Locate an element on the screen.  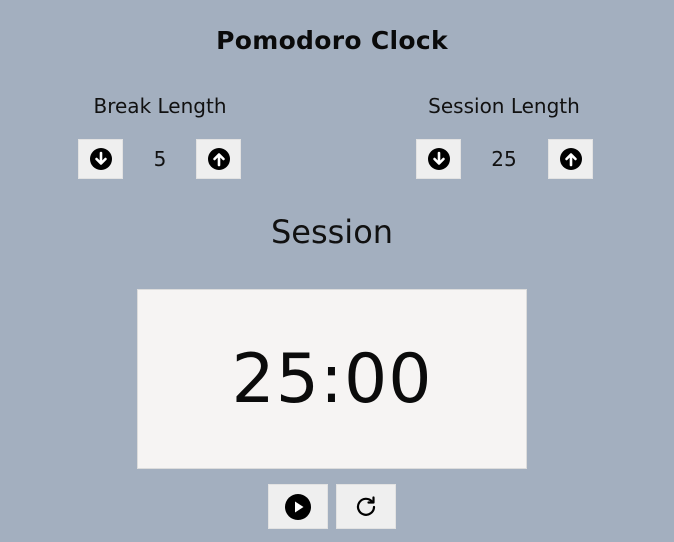
break-length-section: Break Length is located at coordinates (160, 106).